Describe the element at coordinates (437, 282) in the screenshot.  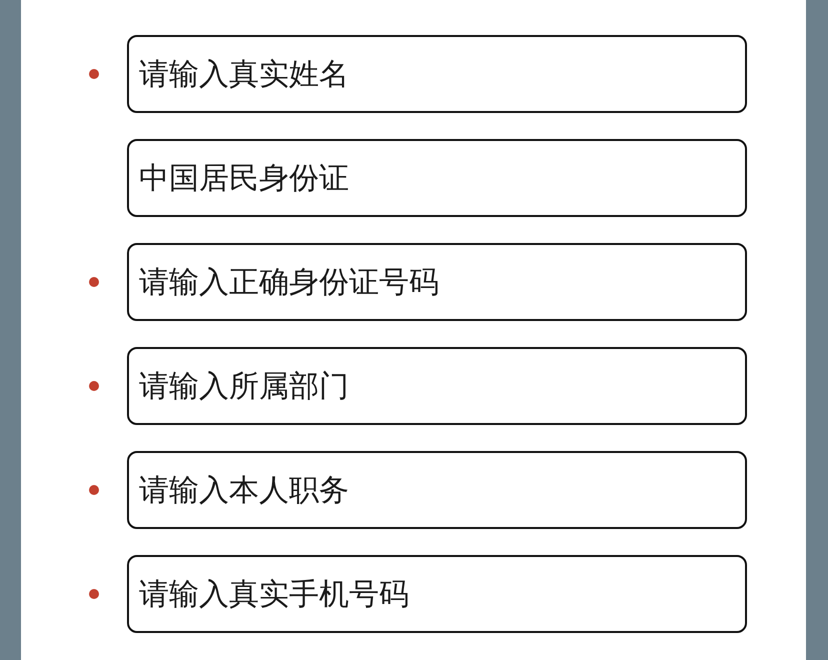
I see `input-field: 请输入正确身份证号码` at that location.